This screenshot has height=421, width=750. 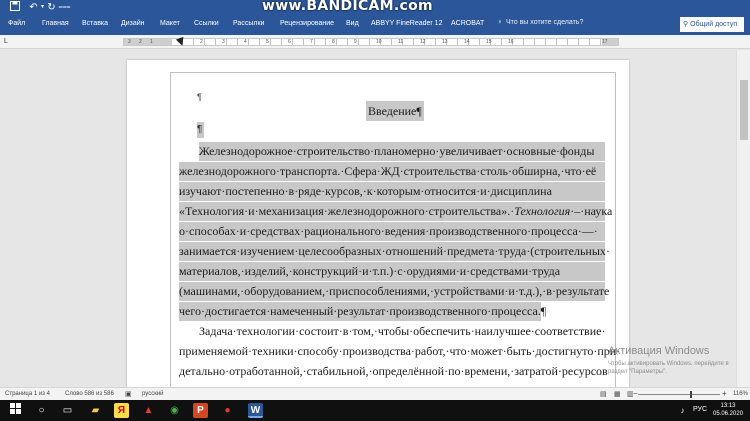 I want to click on redo-icon: ↻, so click(x=51, y=7).